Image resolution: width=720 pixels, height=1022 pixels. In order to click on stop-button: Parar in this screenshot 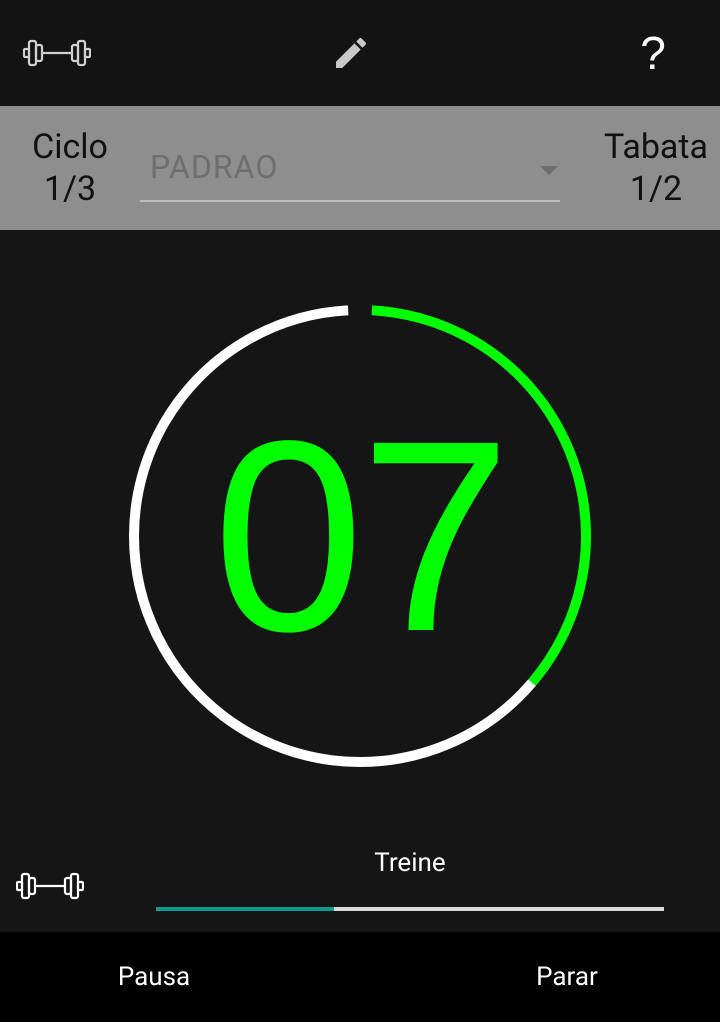, I will do `click(567, 977)`.